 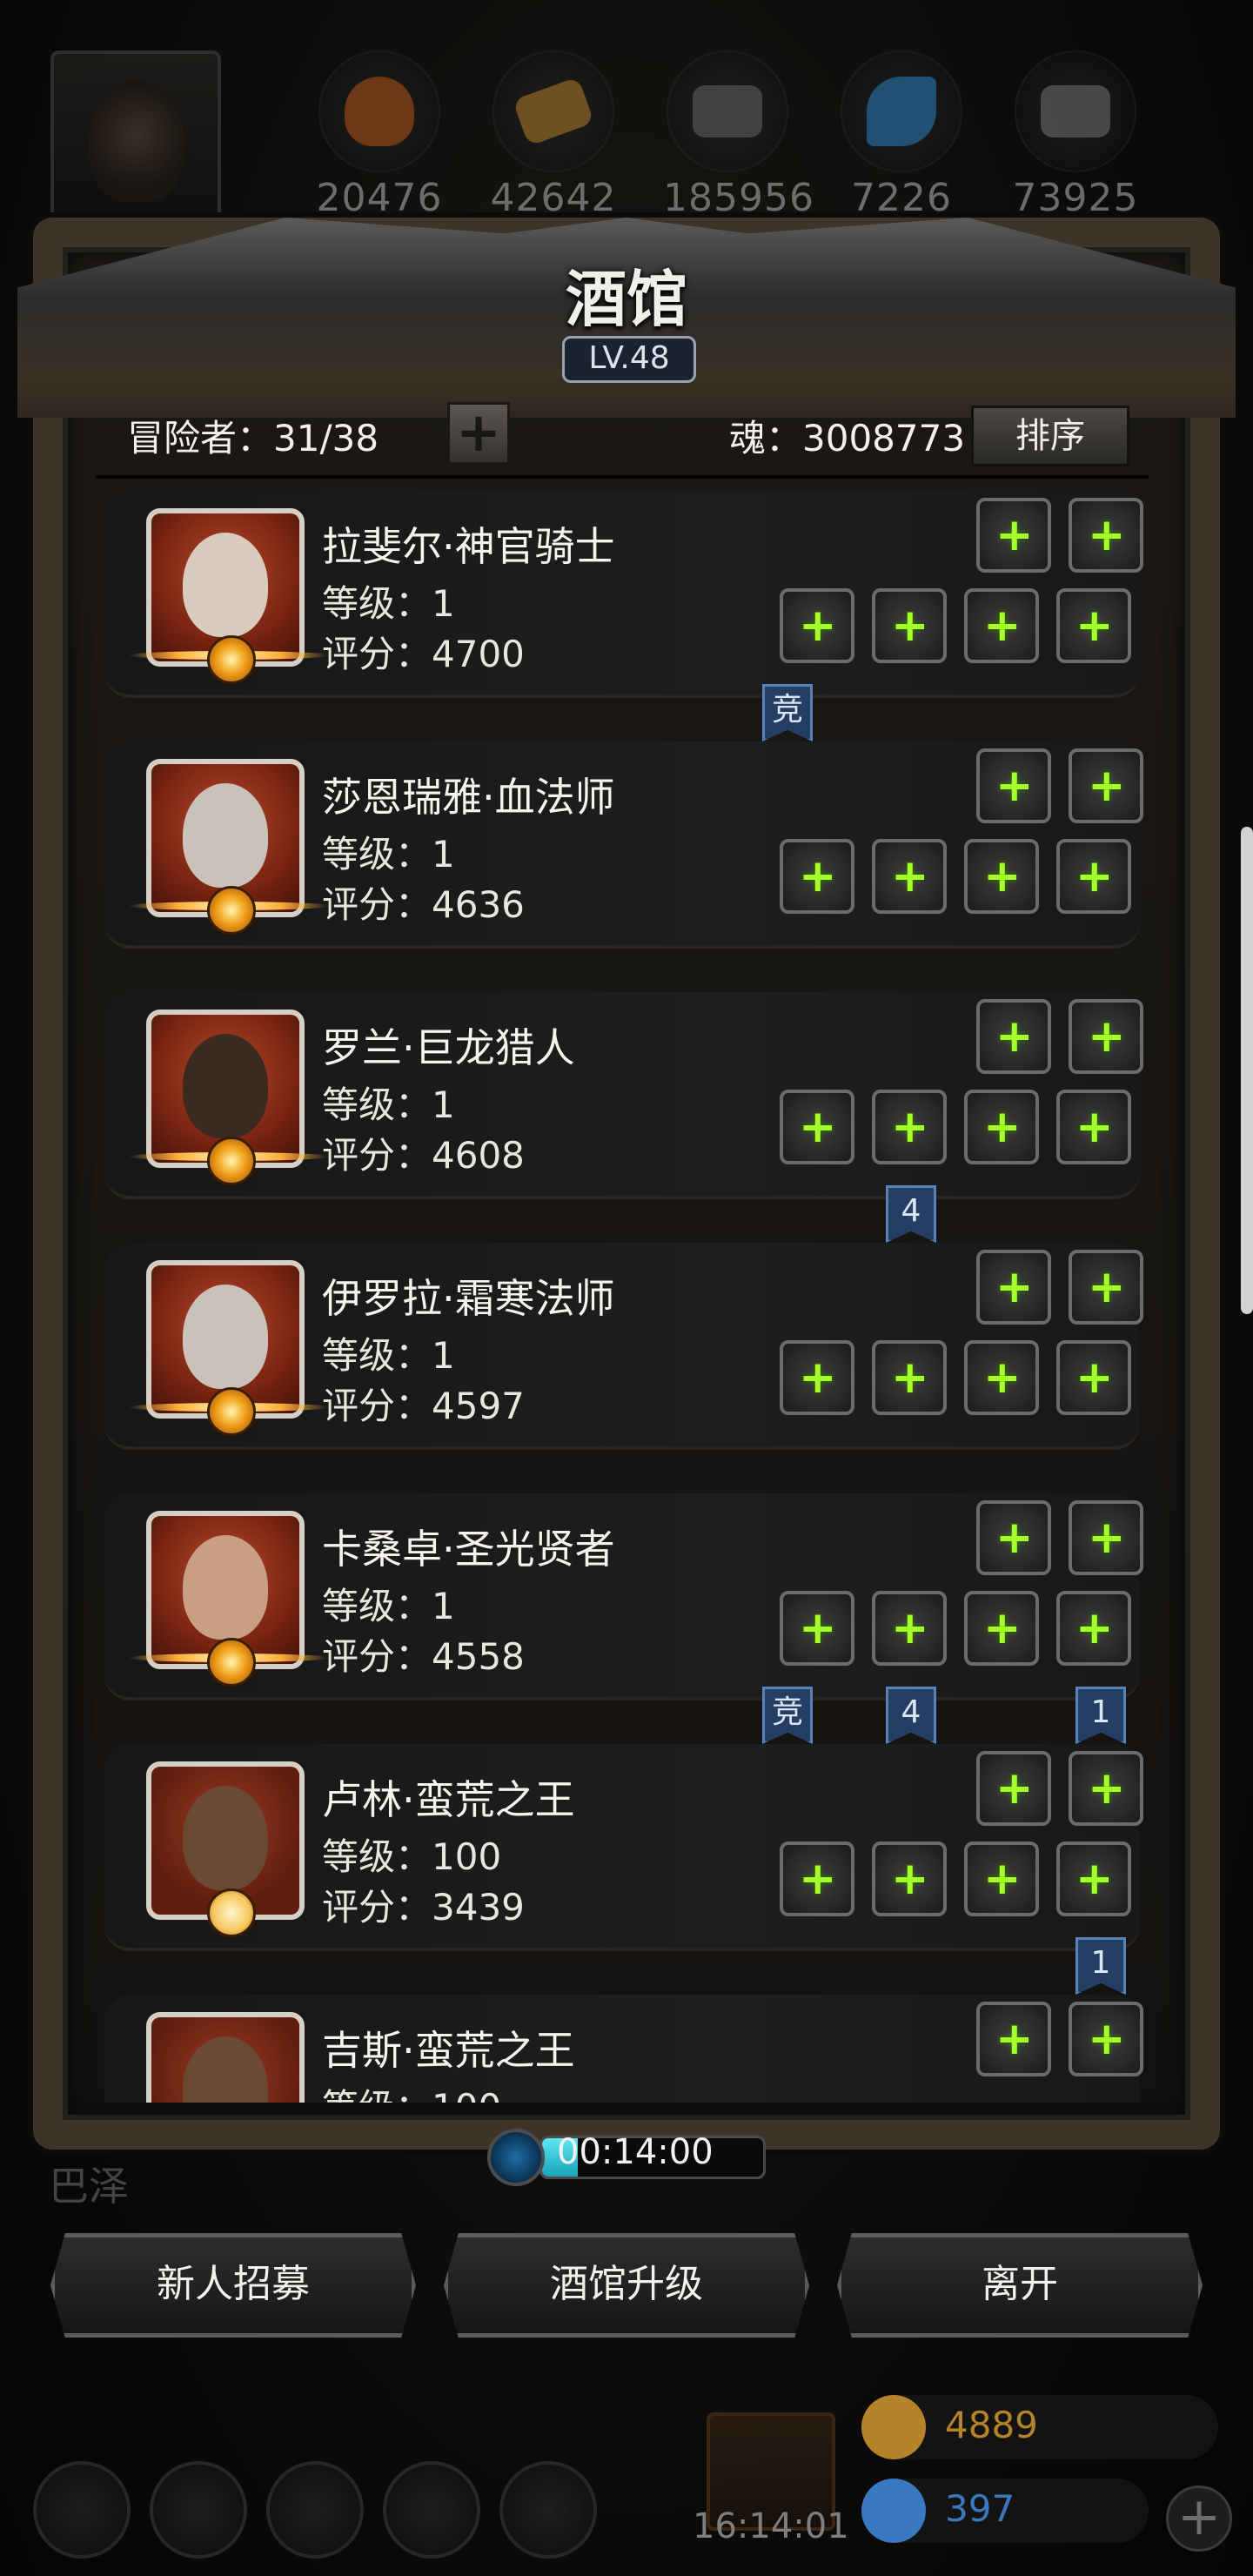 I want to click on hero-card: 罗兰·巨龙猎人 等级：1 评分：4608 + + + + + +, so click(x=623, y=1095).